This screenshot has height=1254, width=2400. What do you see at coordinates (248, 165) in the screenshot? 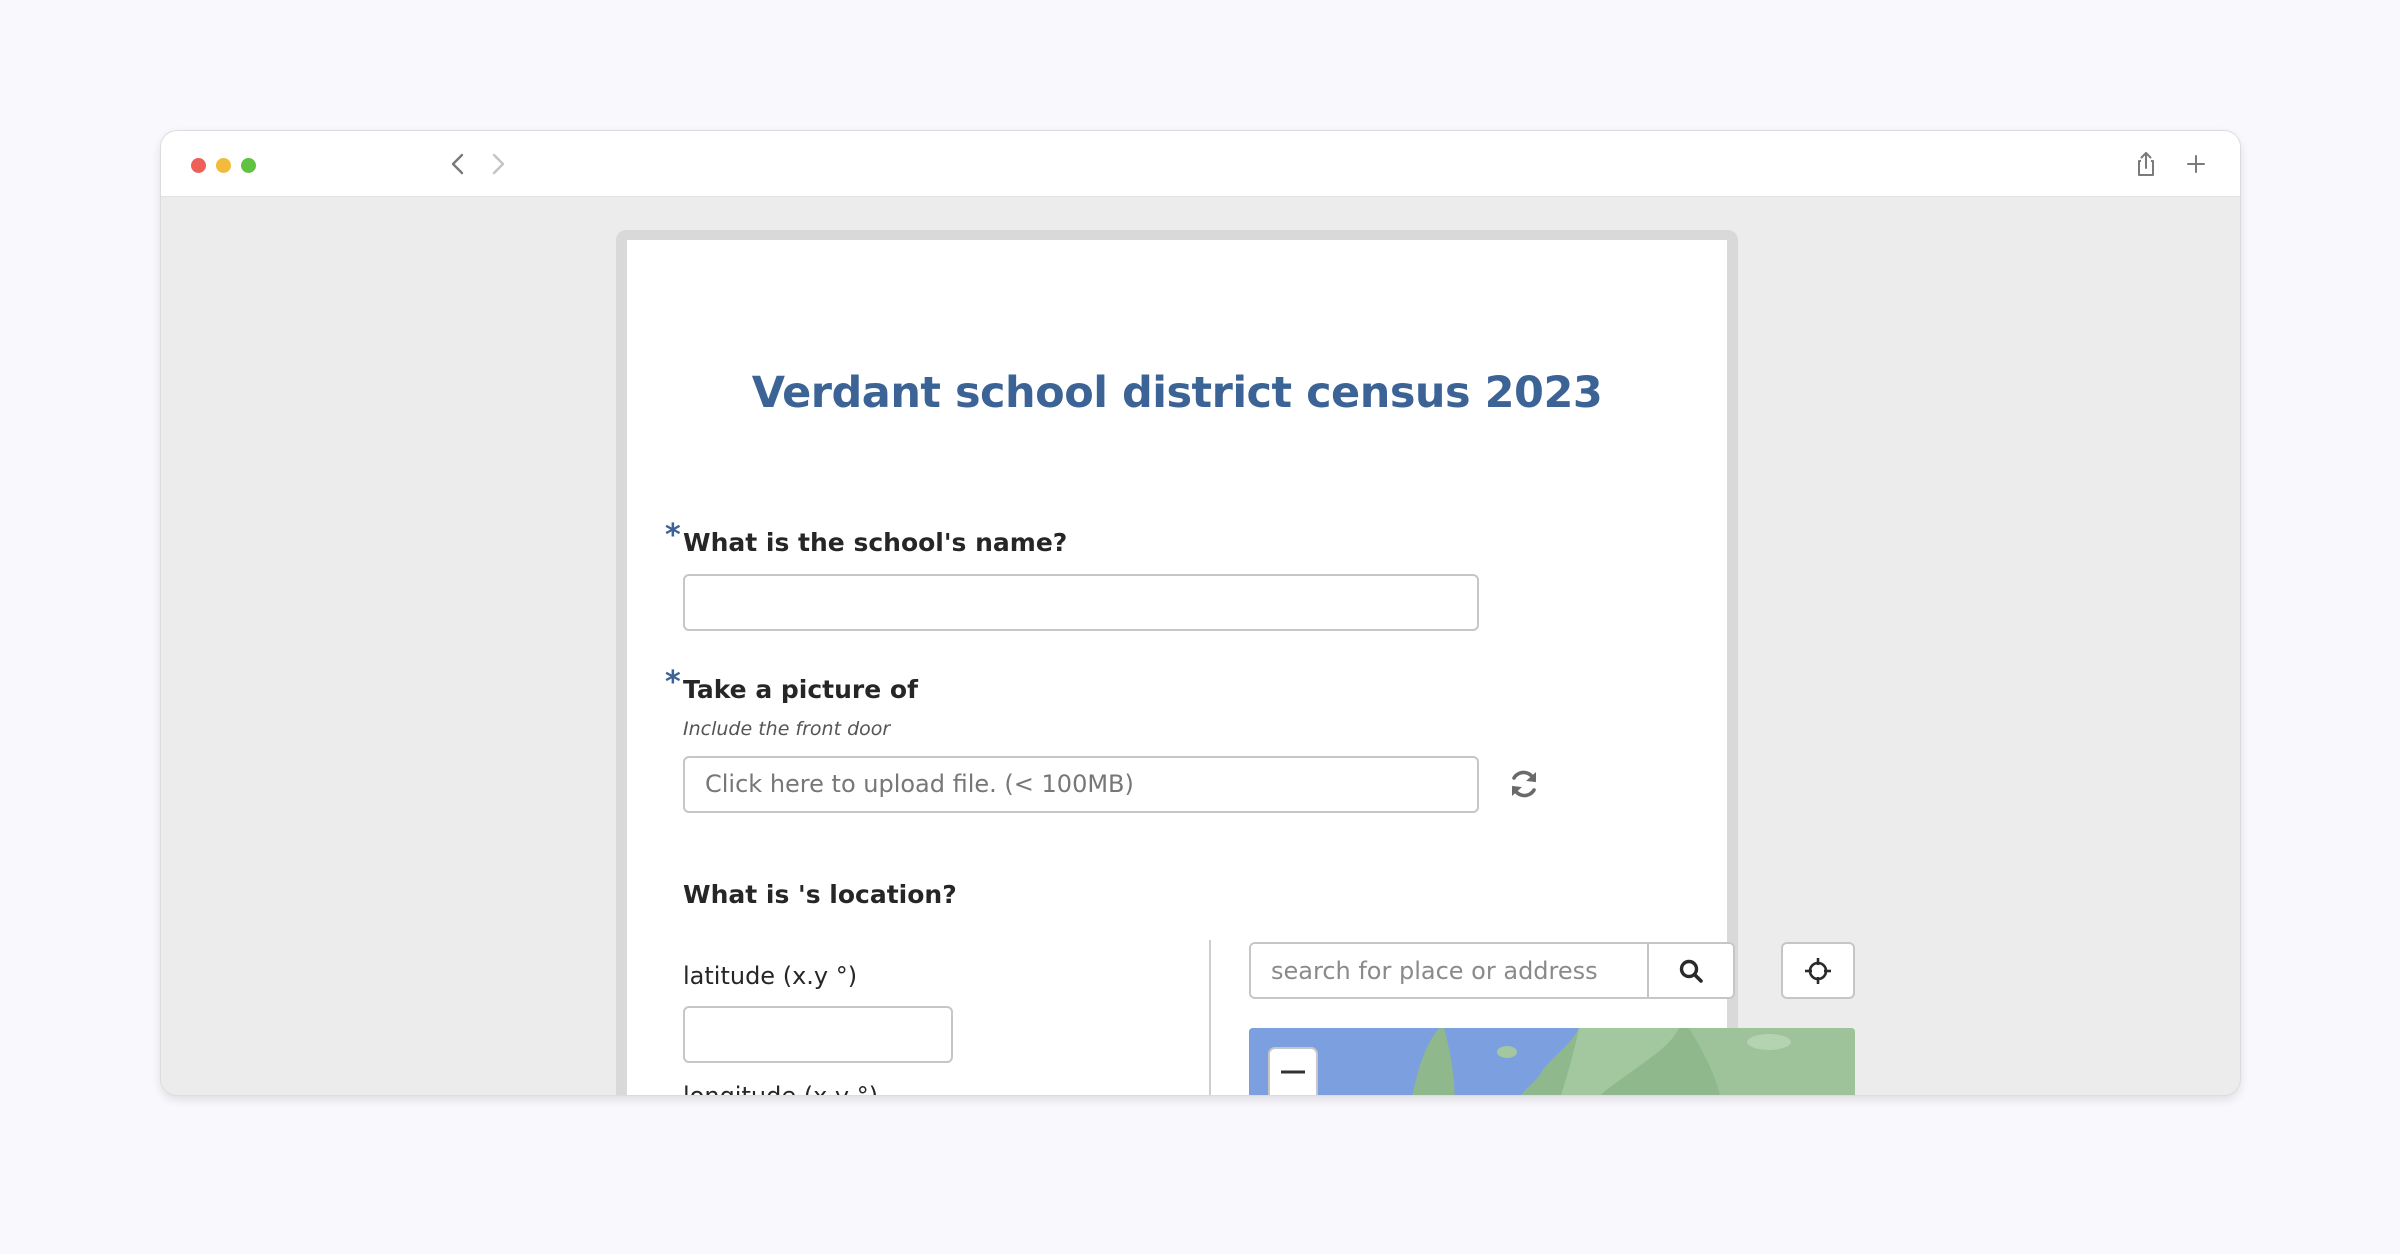
I see `maximize-window-button` at bounding box center [248, 165].